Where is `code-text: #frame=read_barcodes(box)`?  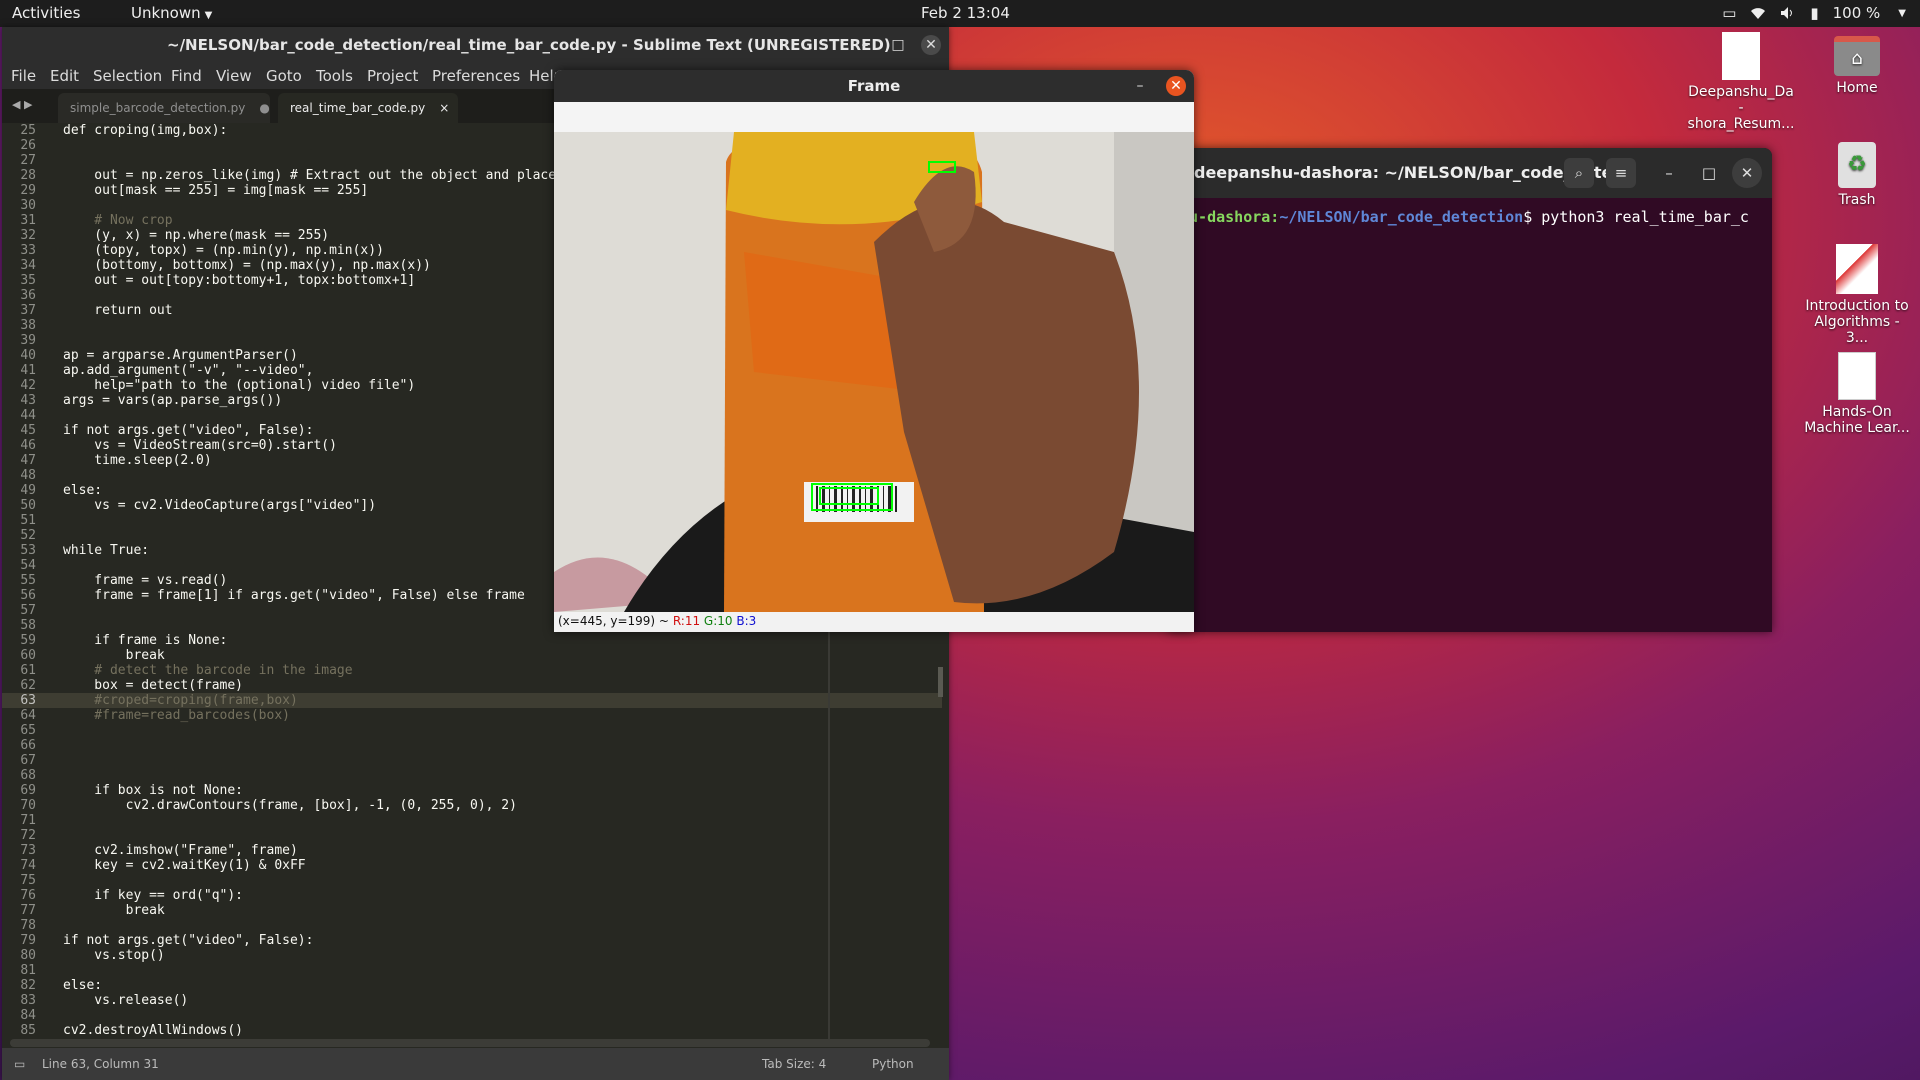
code-text: #frame=read_barcodes(box) is located at coordinates (176, 715).